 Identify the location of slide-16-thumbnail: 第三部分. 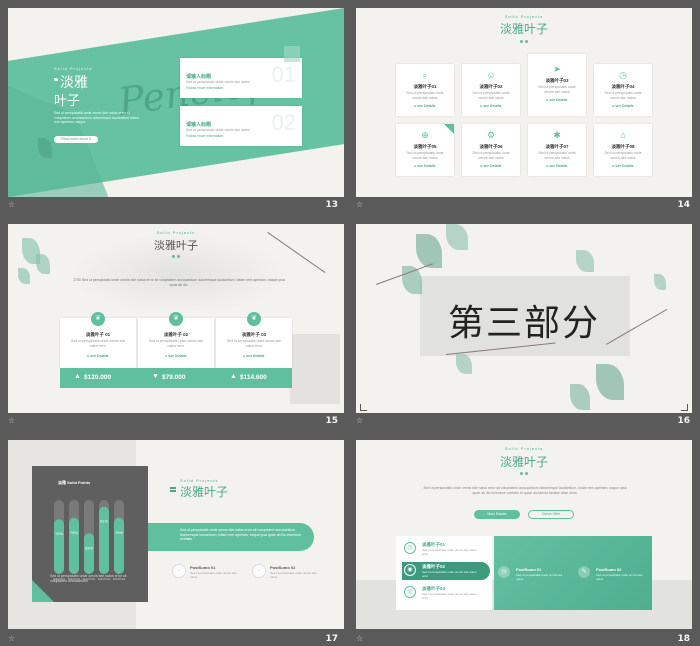
(524, 318).